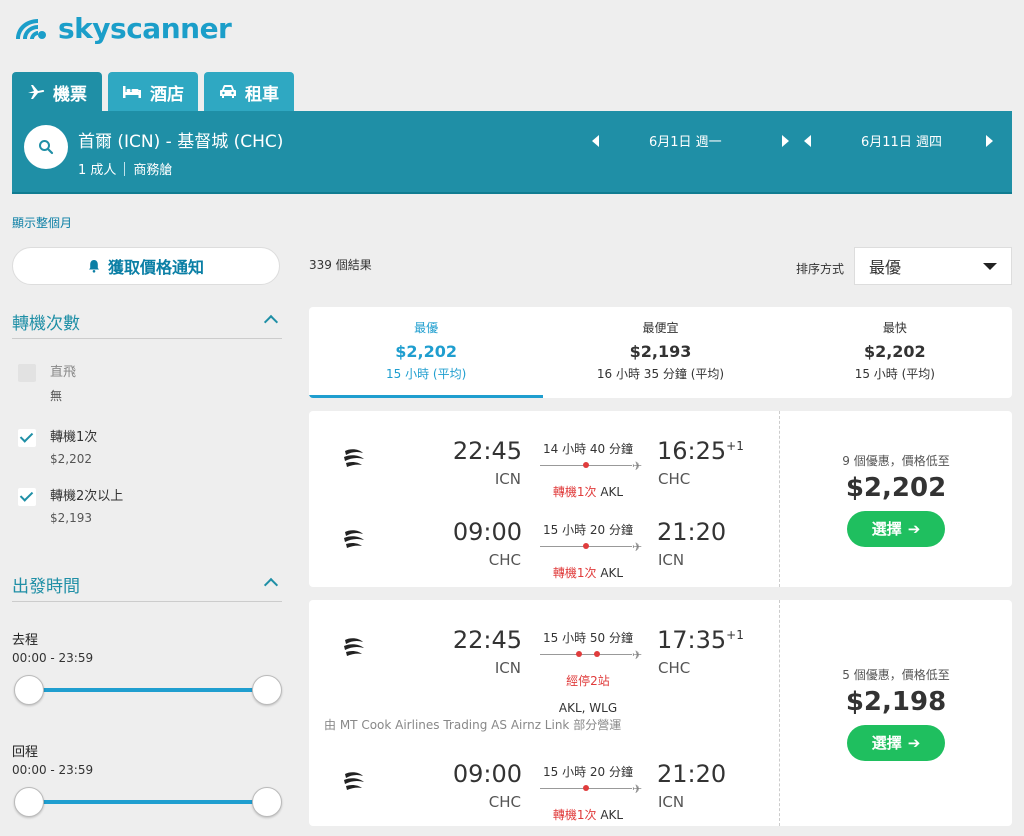  I want to click on sort-tab-price: $2,202, so click(894, 351).